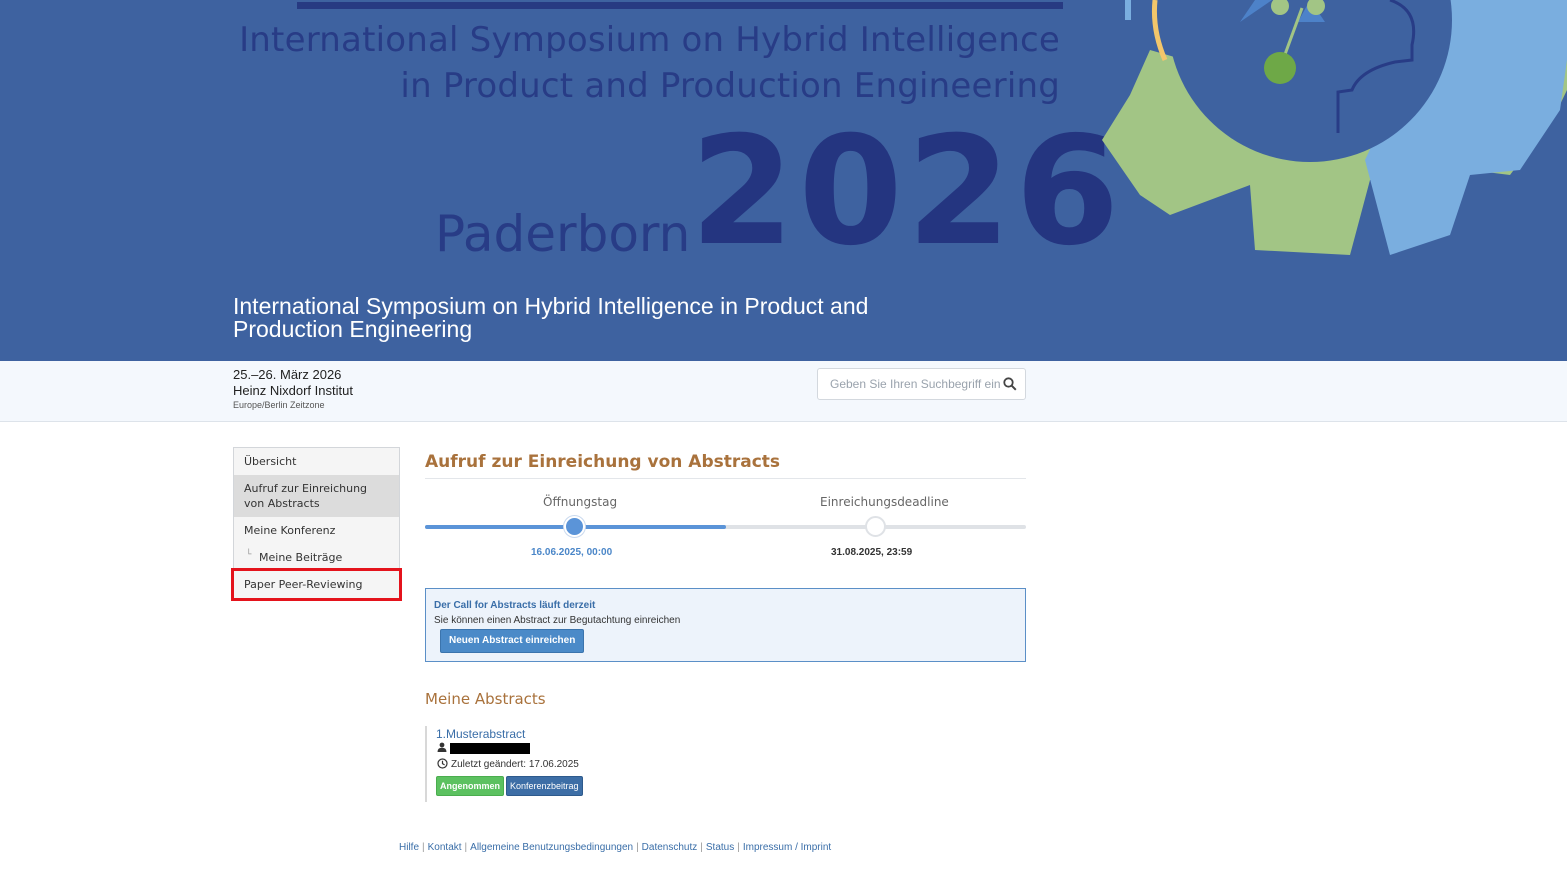 This screenshot has width=1567, height=881. I want to click on timeline-track, so click(725, 527).